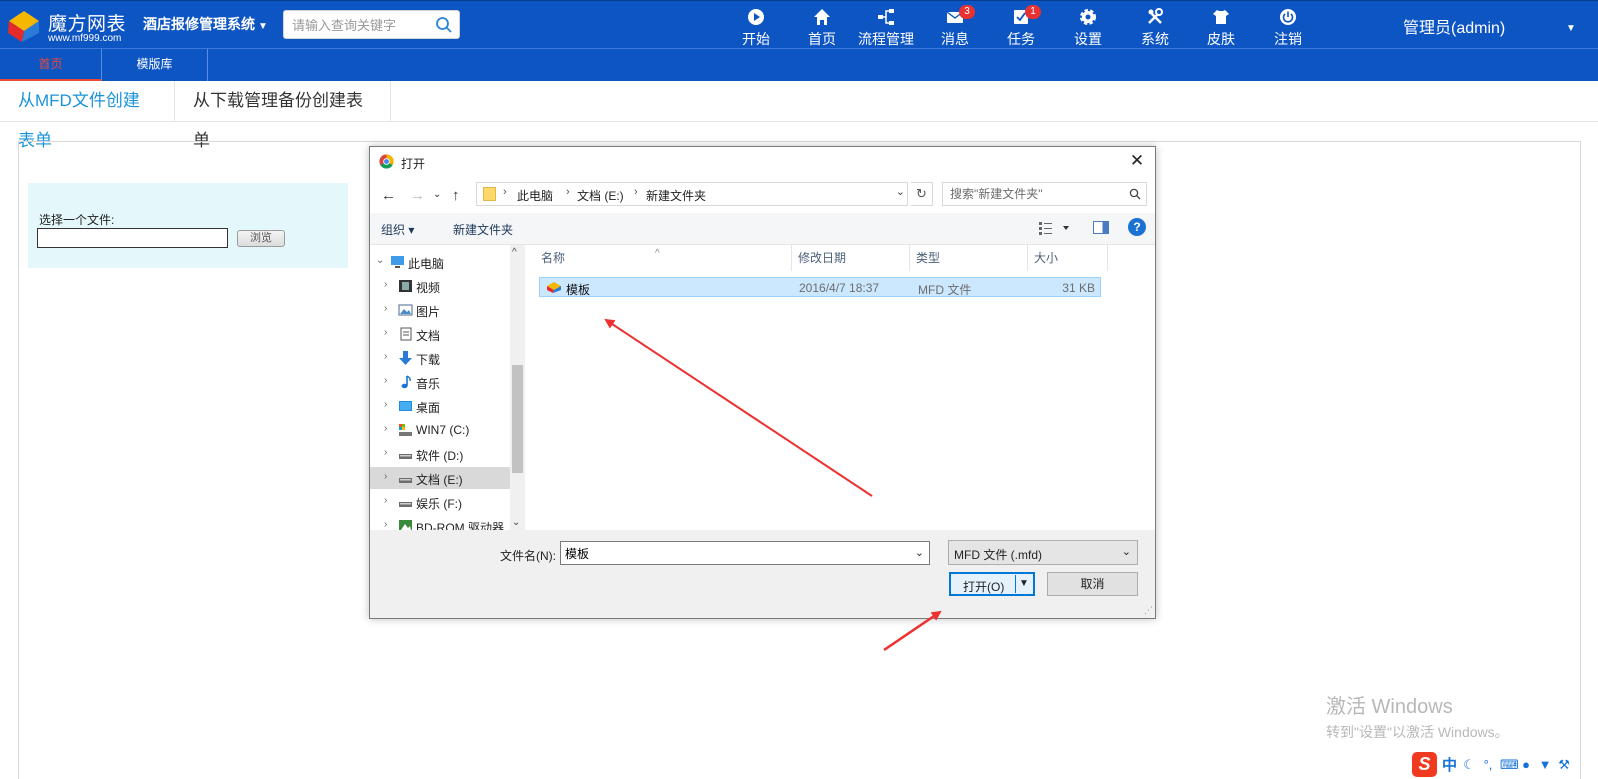 The height and width of the screenshot is (779, 1598). What do you see at coordinates (1488, 764) in the screenshot?
I see `punctuation-icon: °,` at bounding box center [1488, 764].